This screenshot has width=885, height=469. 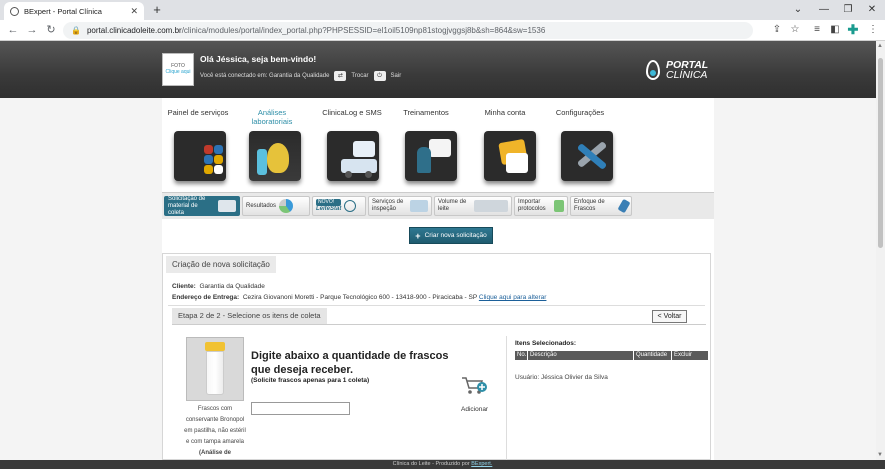 I want to click on new-tab-button: +, so click(x=157, y=10).